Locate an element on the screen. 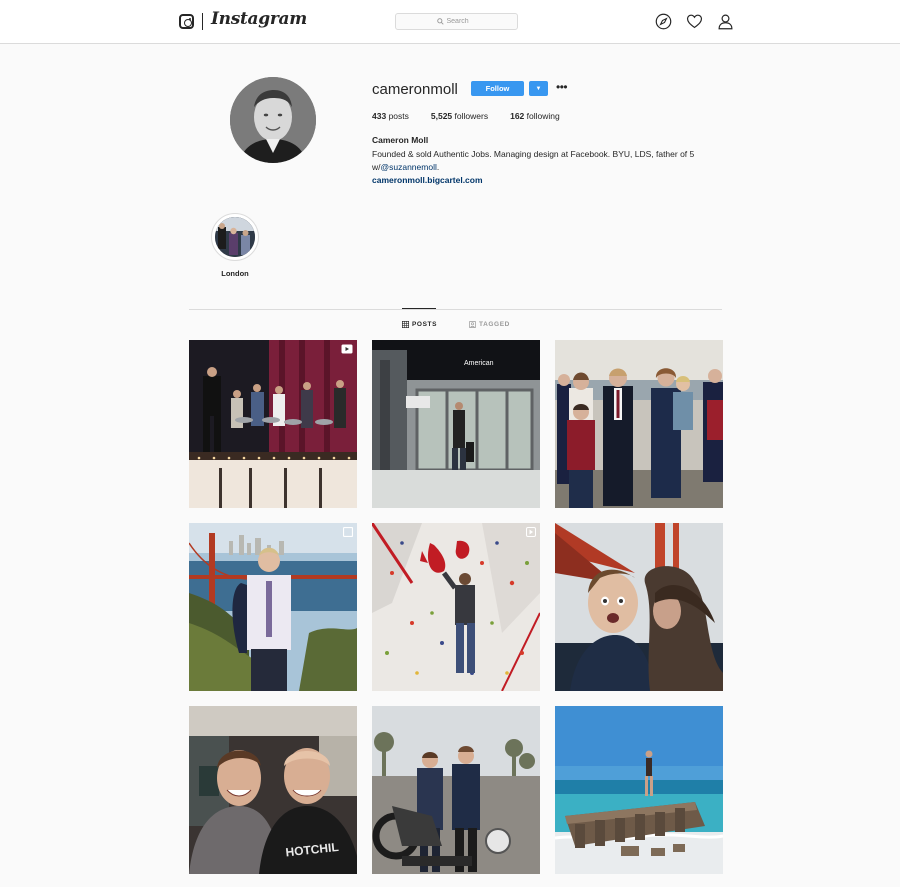 This screenshot has width=900, height=887. follow-button: Follow is located at coordinates (497, 88).